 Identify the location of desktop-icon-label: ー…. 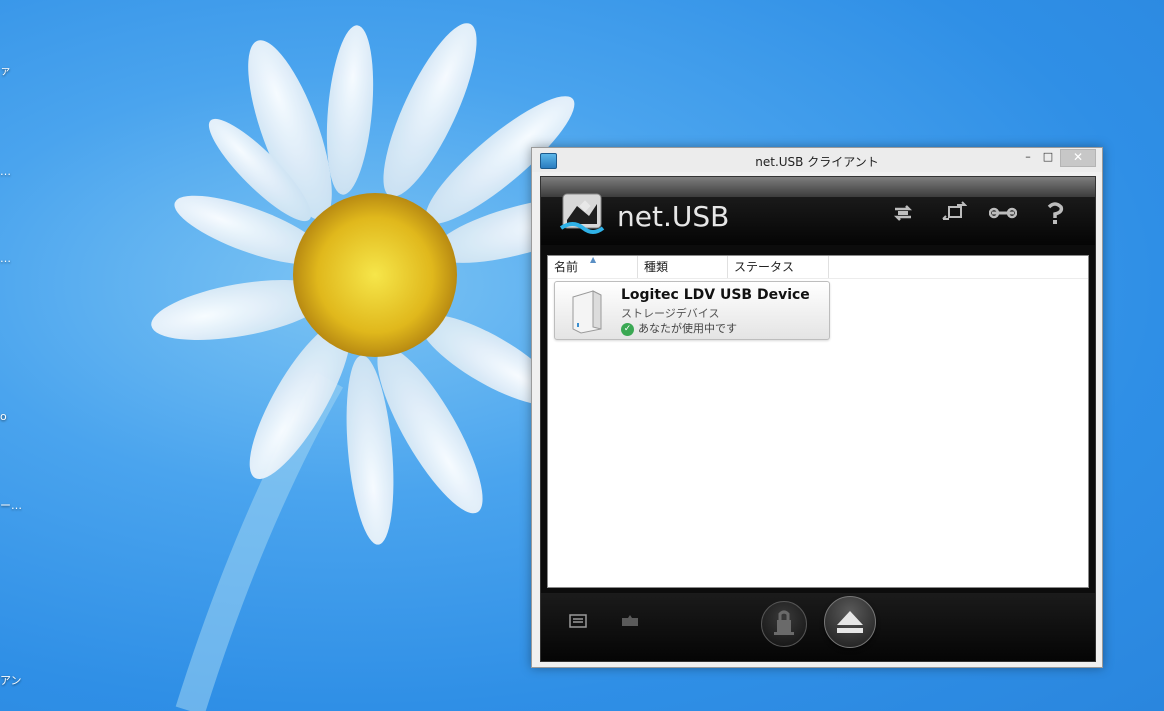
(11, 505).